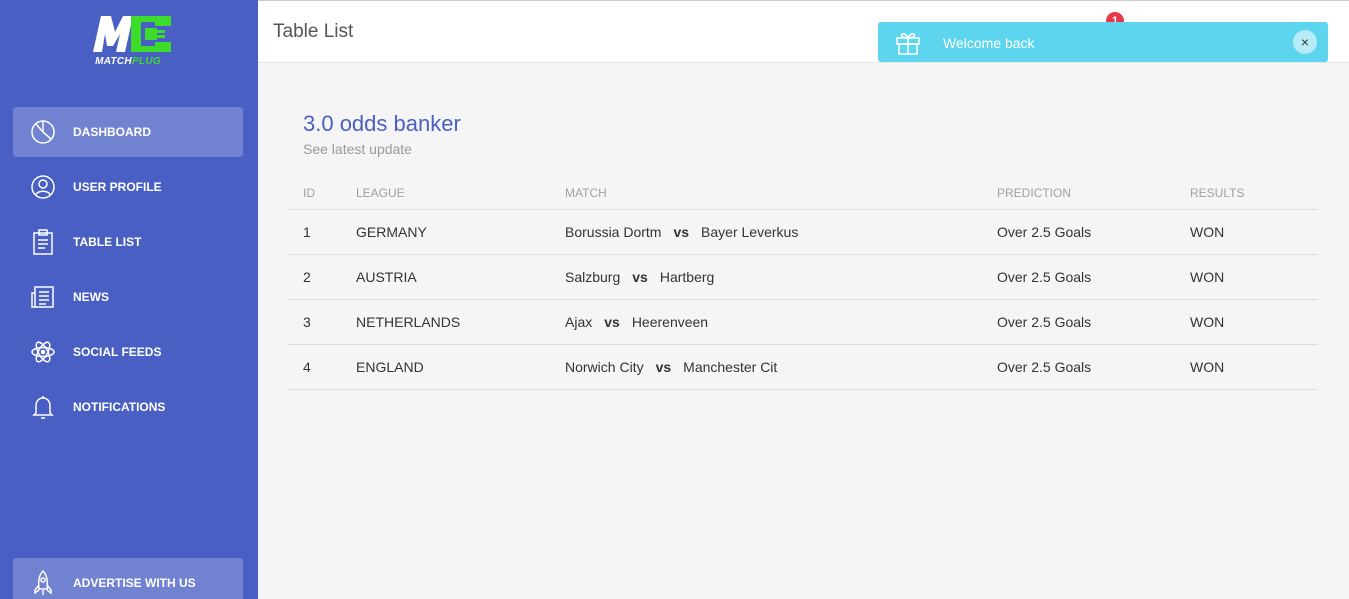  Describe the element at coordinates (42, 297) in the screenshot. I see `newspaper-icon` at that location.